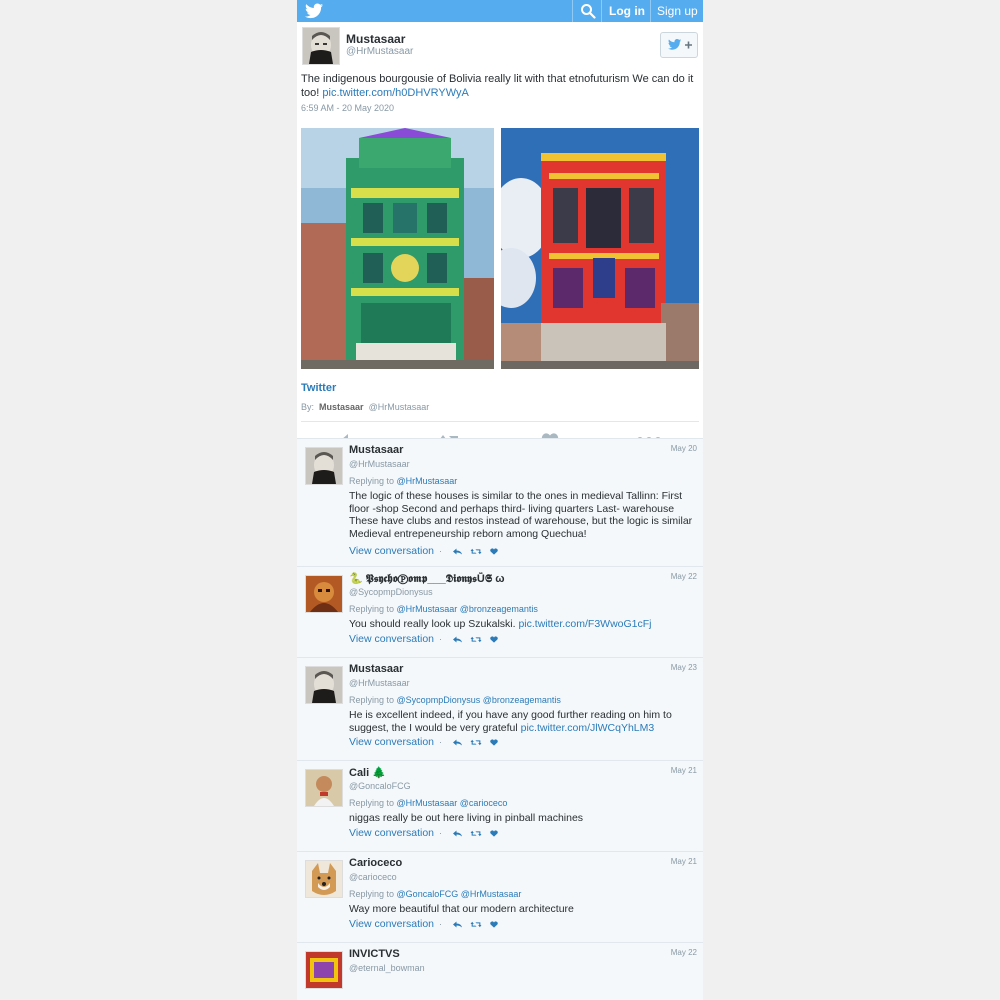 This screenshot has width=1000, height=1000. I want to click on tweet-pic-link: pic.twitter.com/h0DHVRYWyA, so click(395, 93).